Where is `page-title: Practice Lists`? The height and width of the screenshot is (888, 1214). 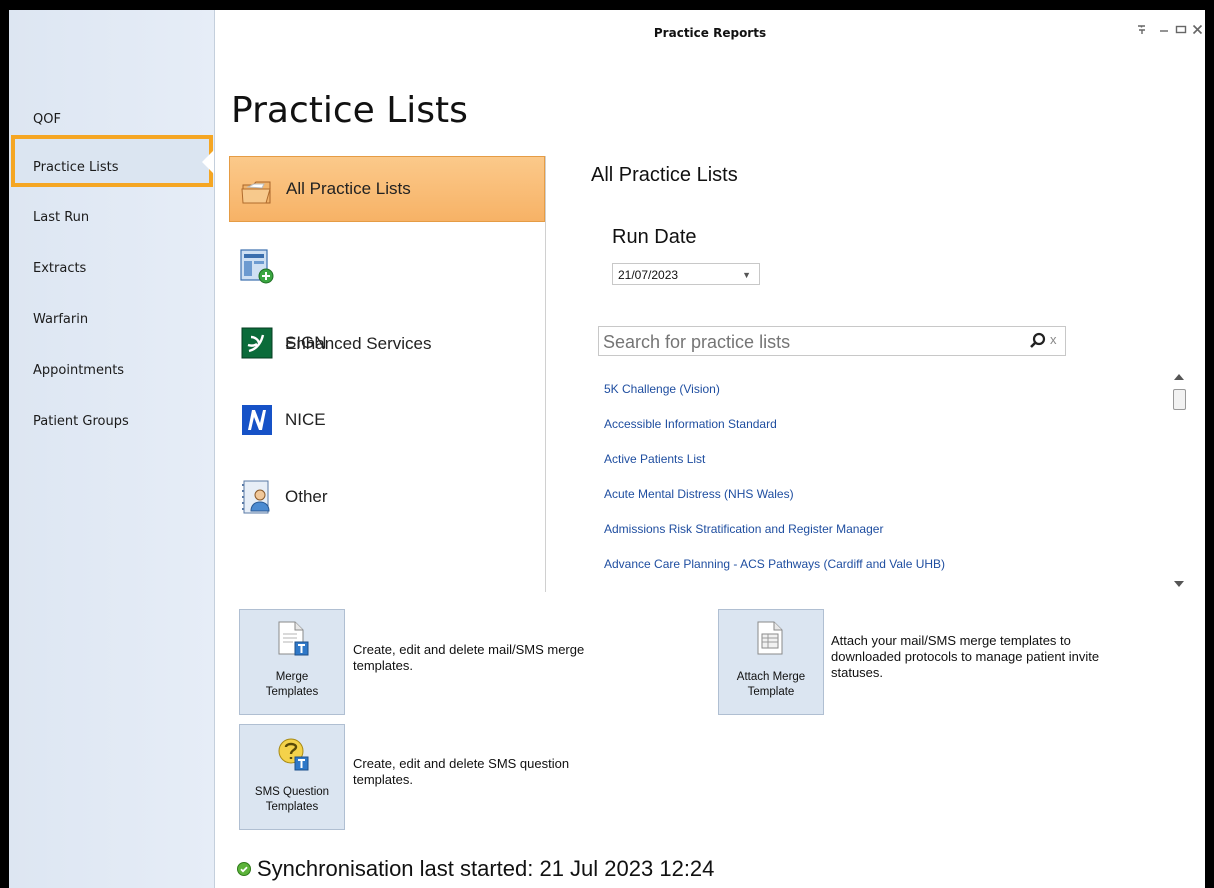 page-title: Practice Lists is located at coordinates (349, 110).